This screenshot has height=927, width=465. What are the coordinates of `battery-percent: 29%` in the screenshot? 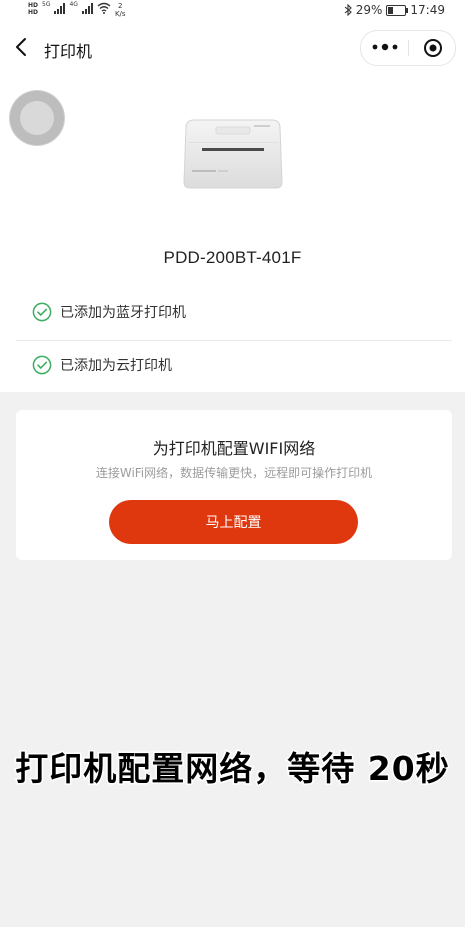 It's located at (369, 10).